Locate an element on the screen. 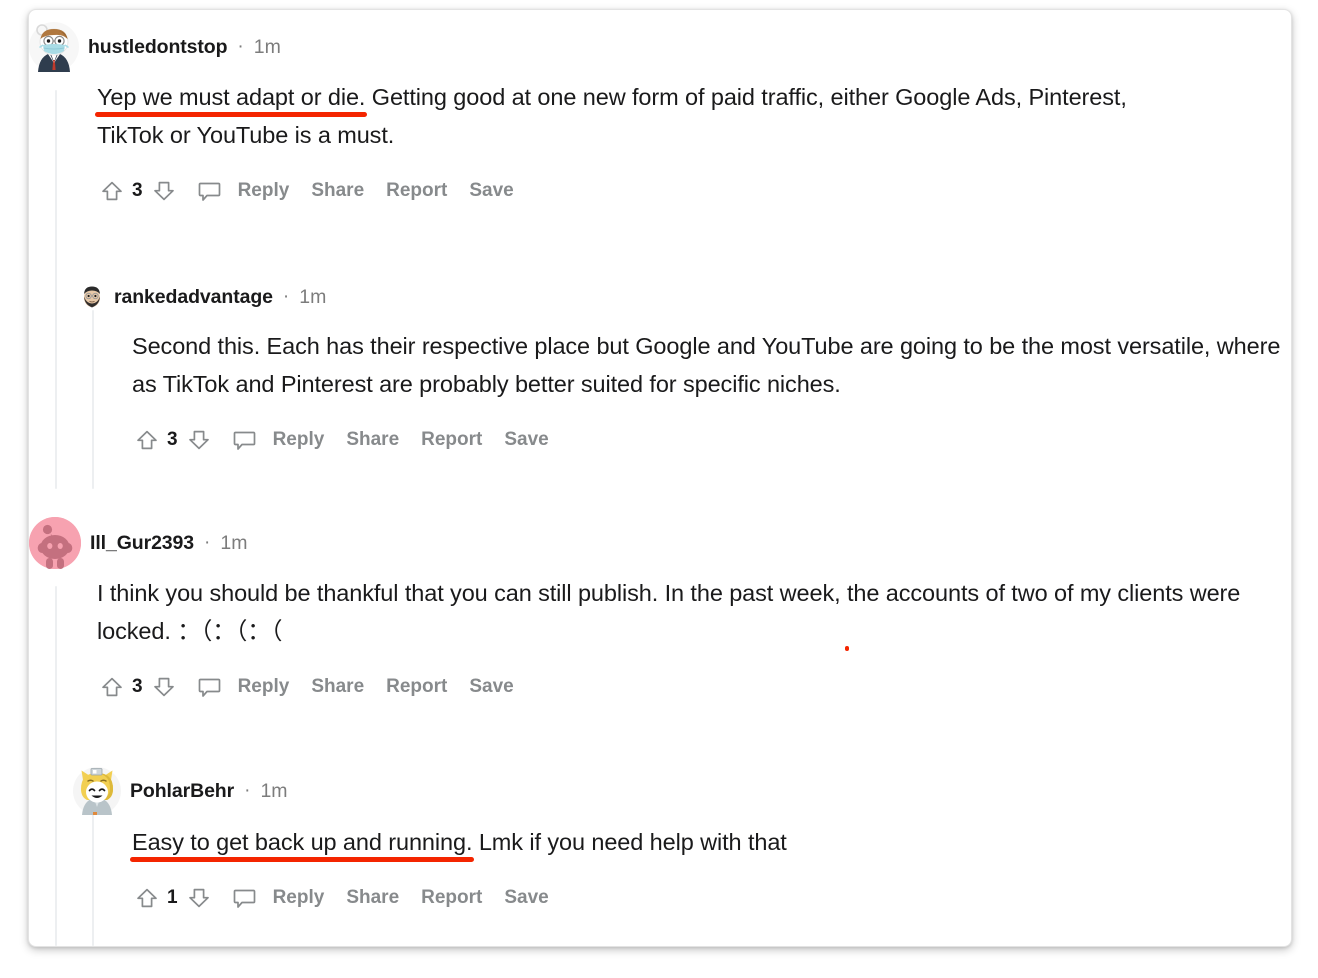 The width and height of the screenshot is (1318, 978). comment-header: PohlarBehr · 1m is located at coordinates (682, 791).